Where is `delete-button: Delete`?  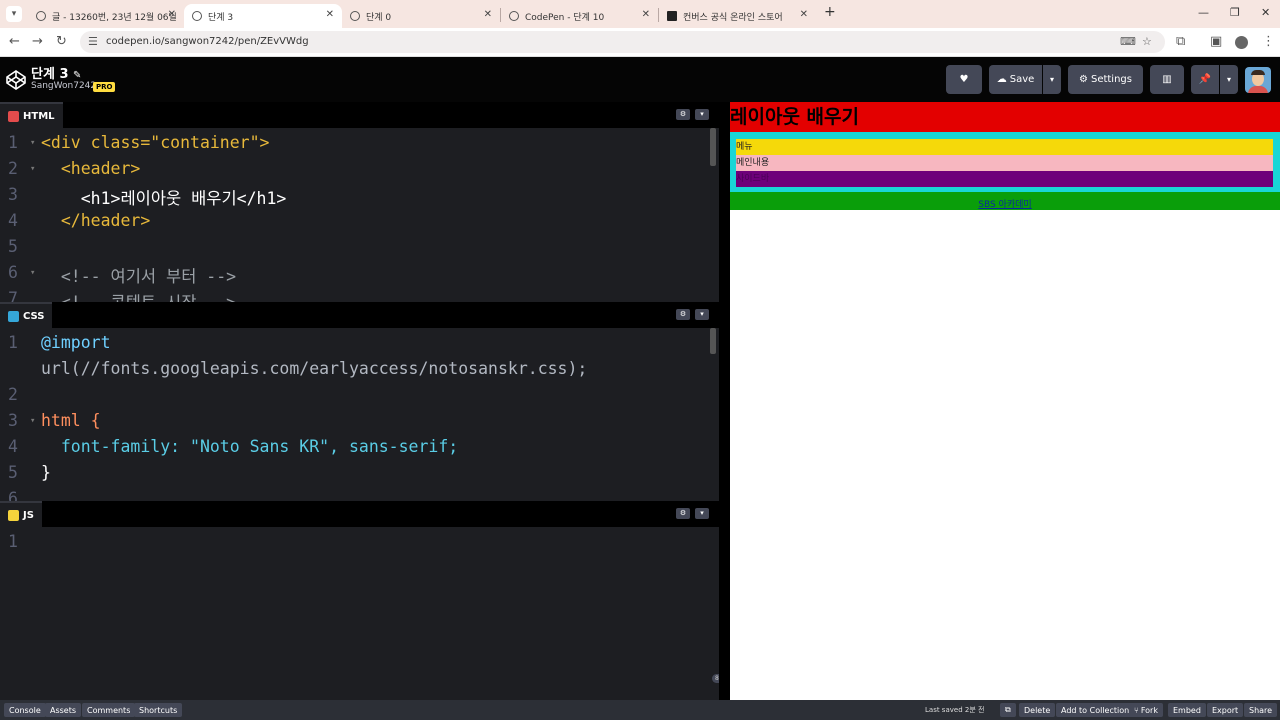
delete-button: Delete is located at coordinates (1037, 710).